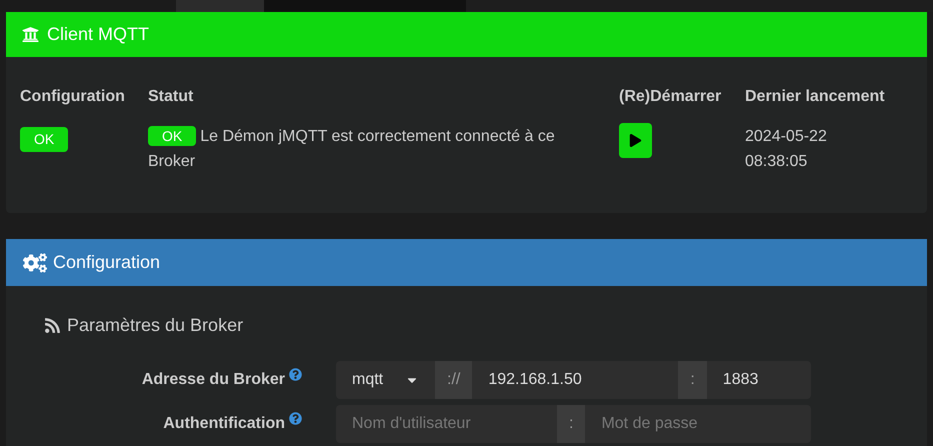 The image size is (933, 446). Describe the element at coordinates (815, 97) in the screenshot. I see `column-header: Dernier lancement` at that location.